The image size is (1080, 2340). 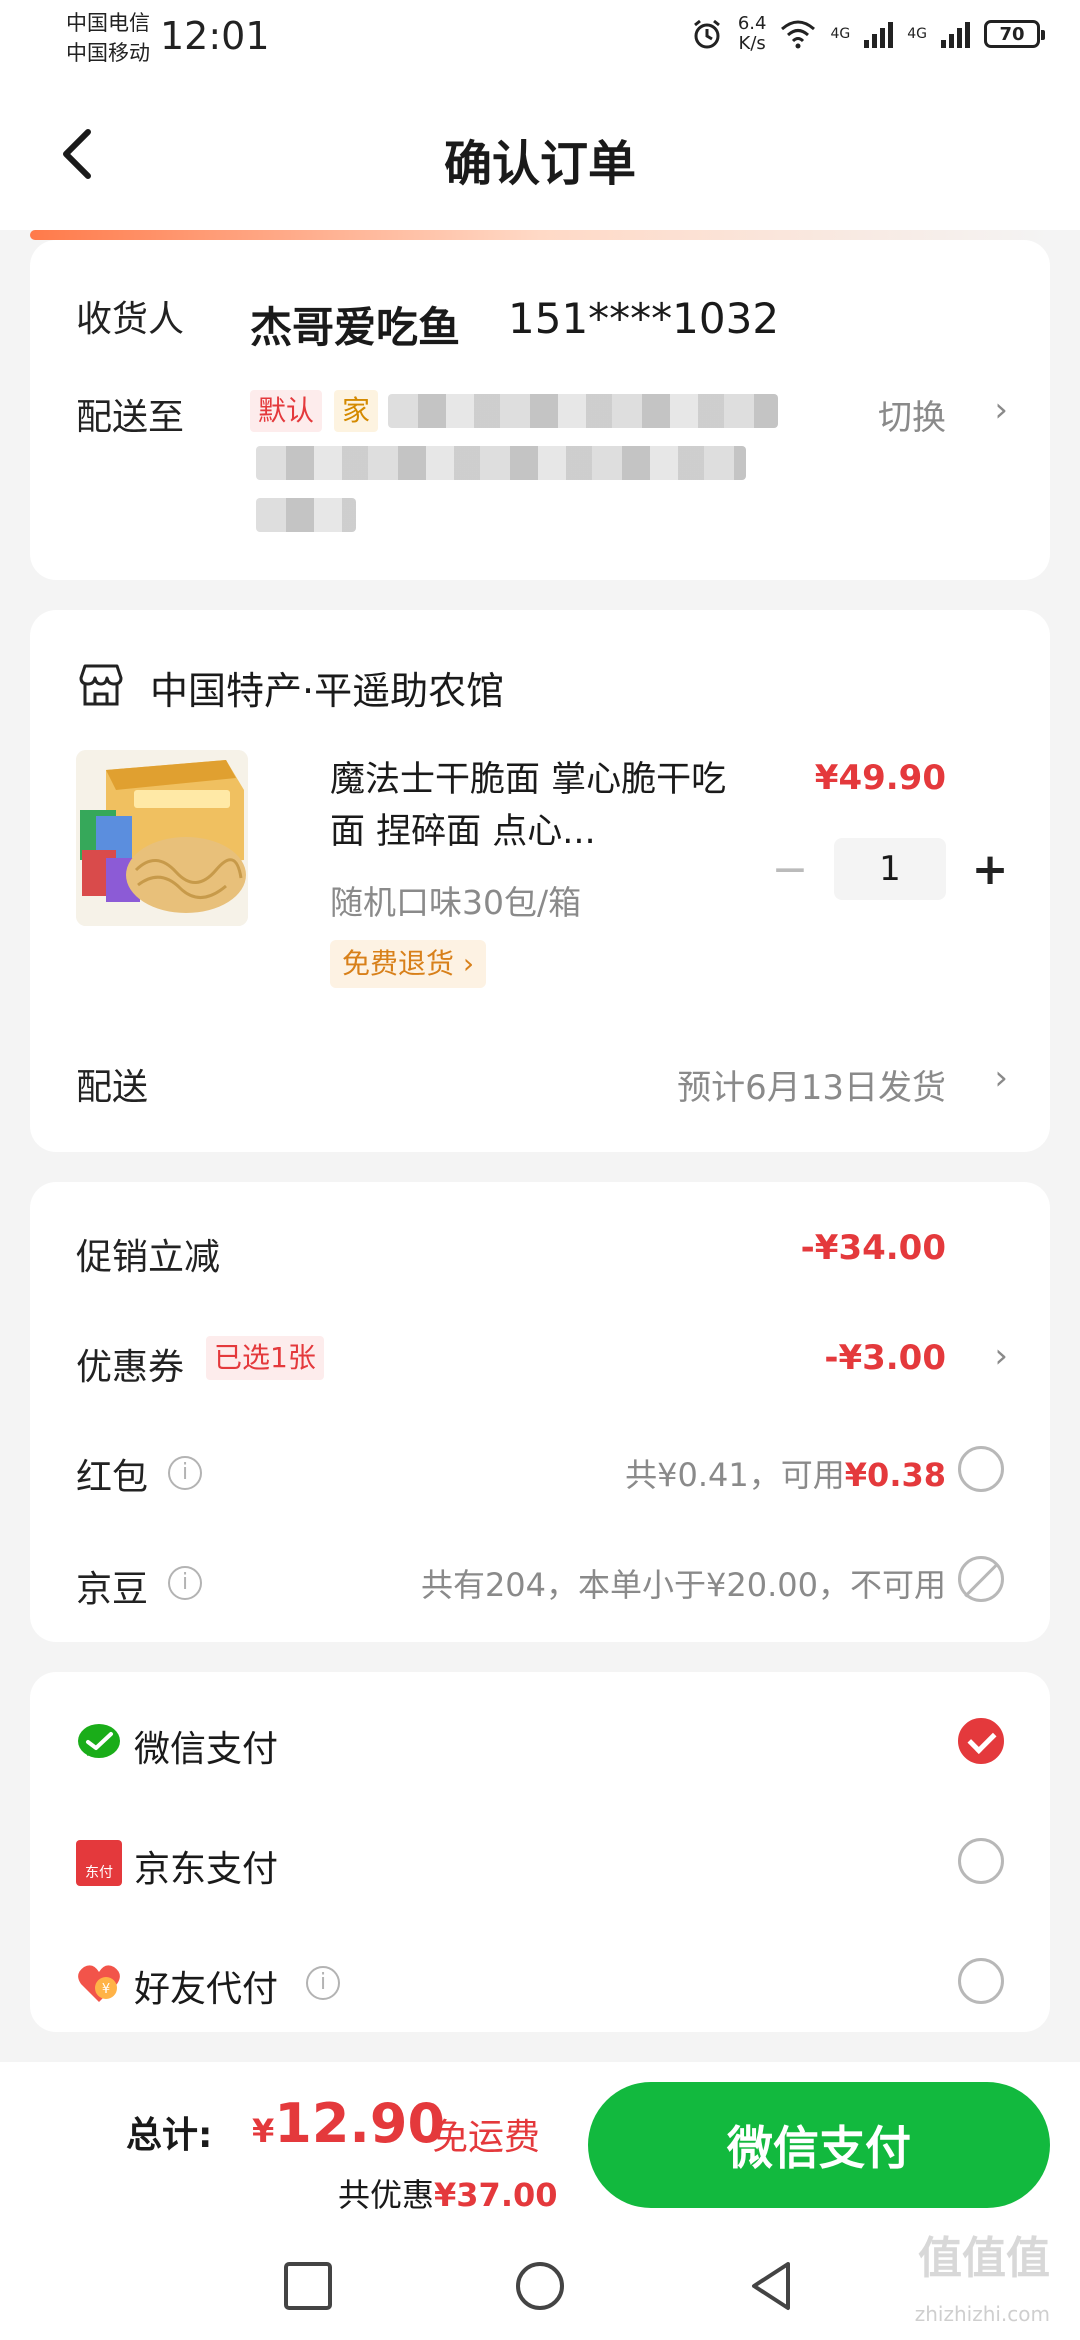 I want to click on jingdou-label: 京豆, so click(x=112, y=1589).